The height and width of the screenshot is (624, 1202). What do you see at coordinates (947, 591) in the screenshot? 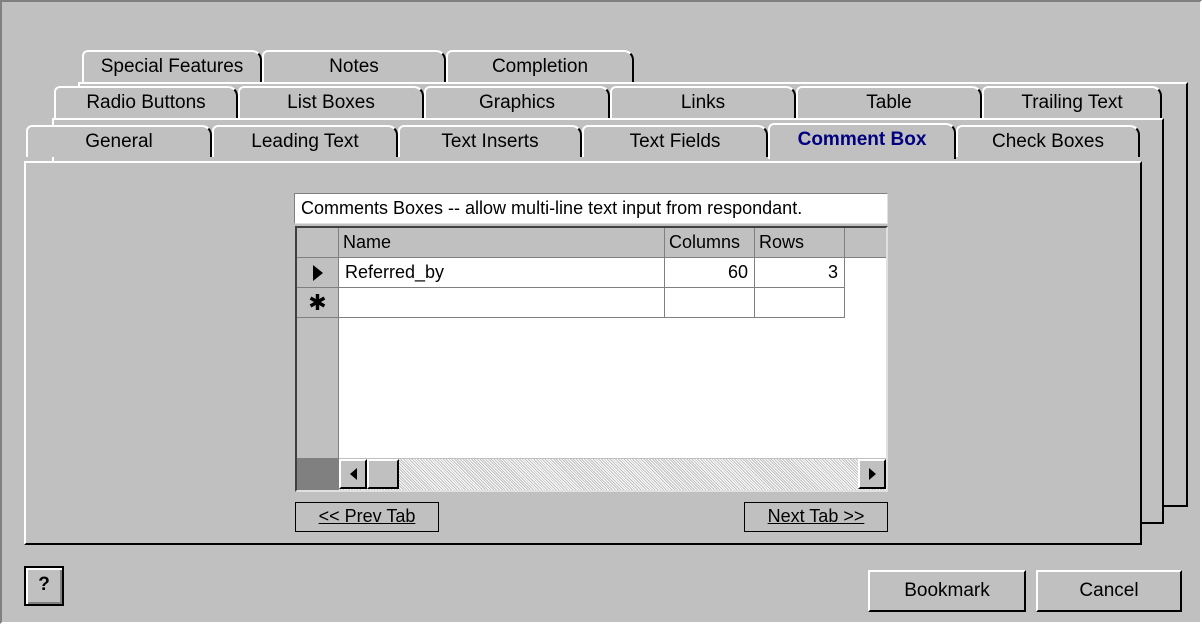
I see `bookmark-button: Bookmark` at bounding box center [947, 591].